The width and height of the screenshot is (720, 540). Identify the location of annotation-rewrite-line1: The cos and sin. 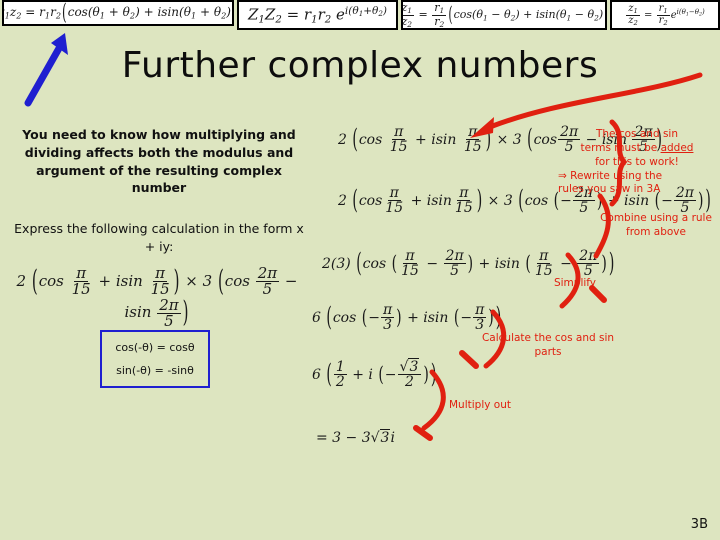
(636, 134).